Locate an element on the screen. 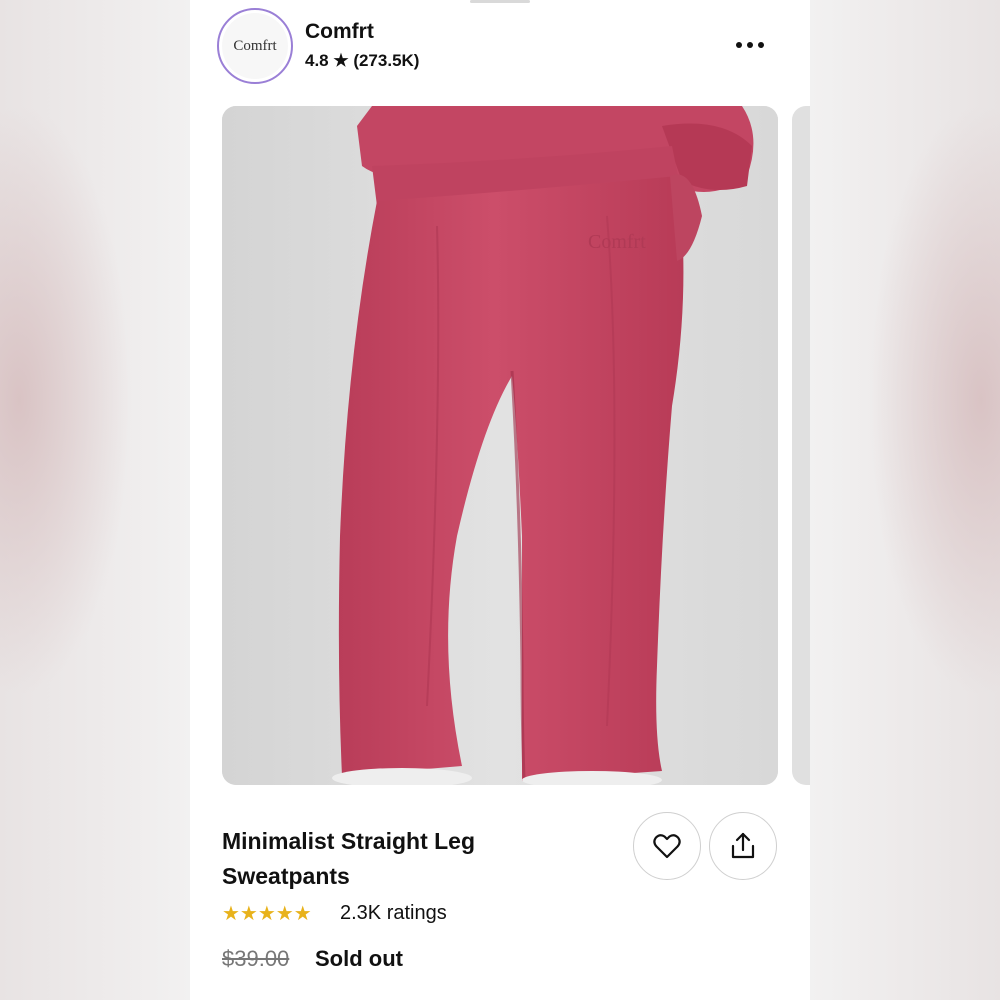 This screenshot has height=1000, width=1000. more-options-button is located at coordinates (750, 45).